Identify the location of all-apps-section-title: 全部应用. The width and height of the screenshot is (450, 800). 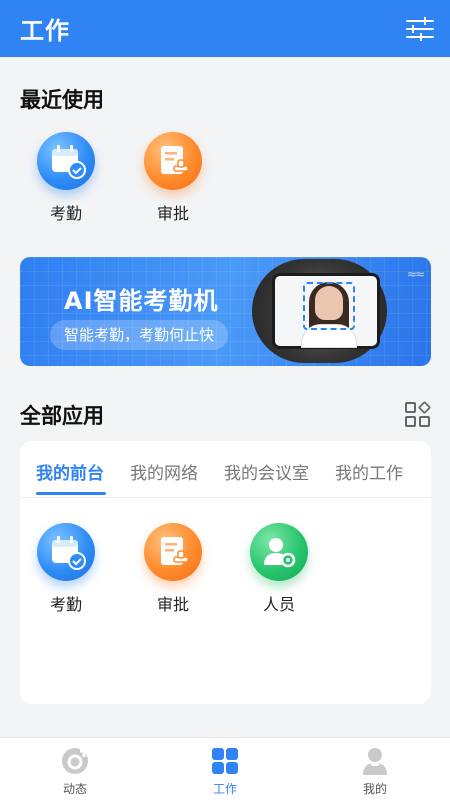
(62, 416).